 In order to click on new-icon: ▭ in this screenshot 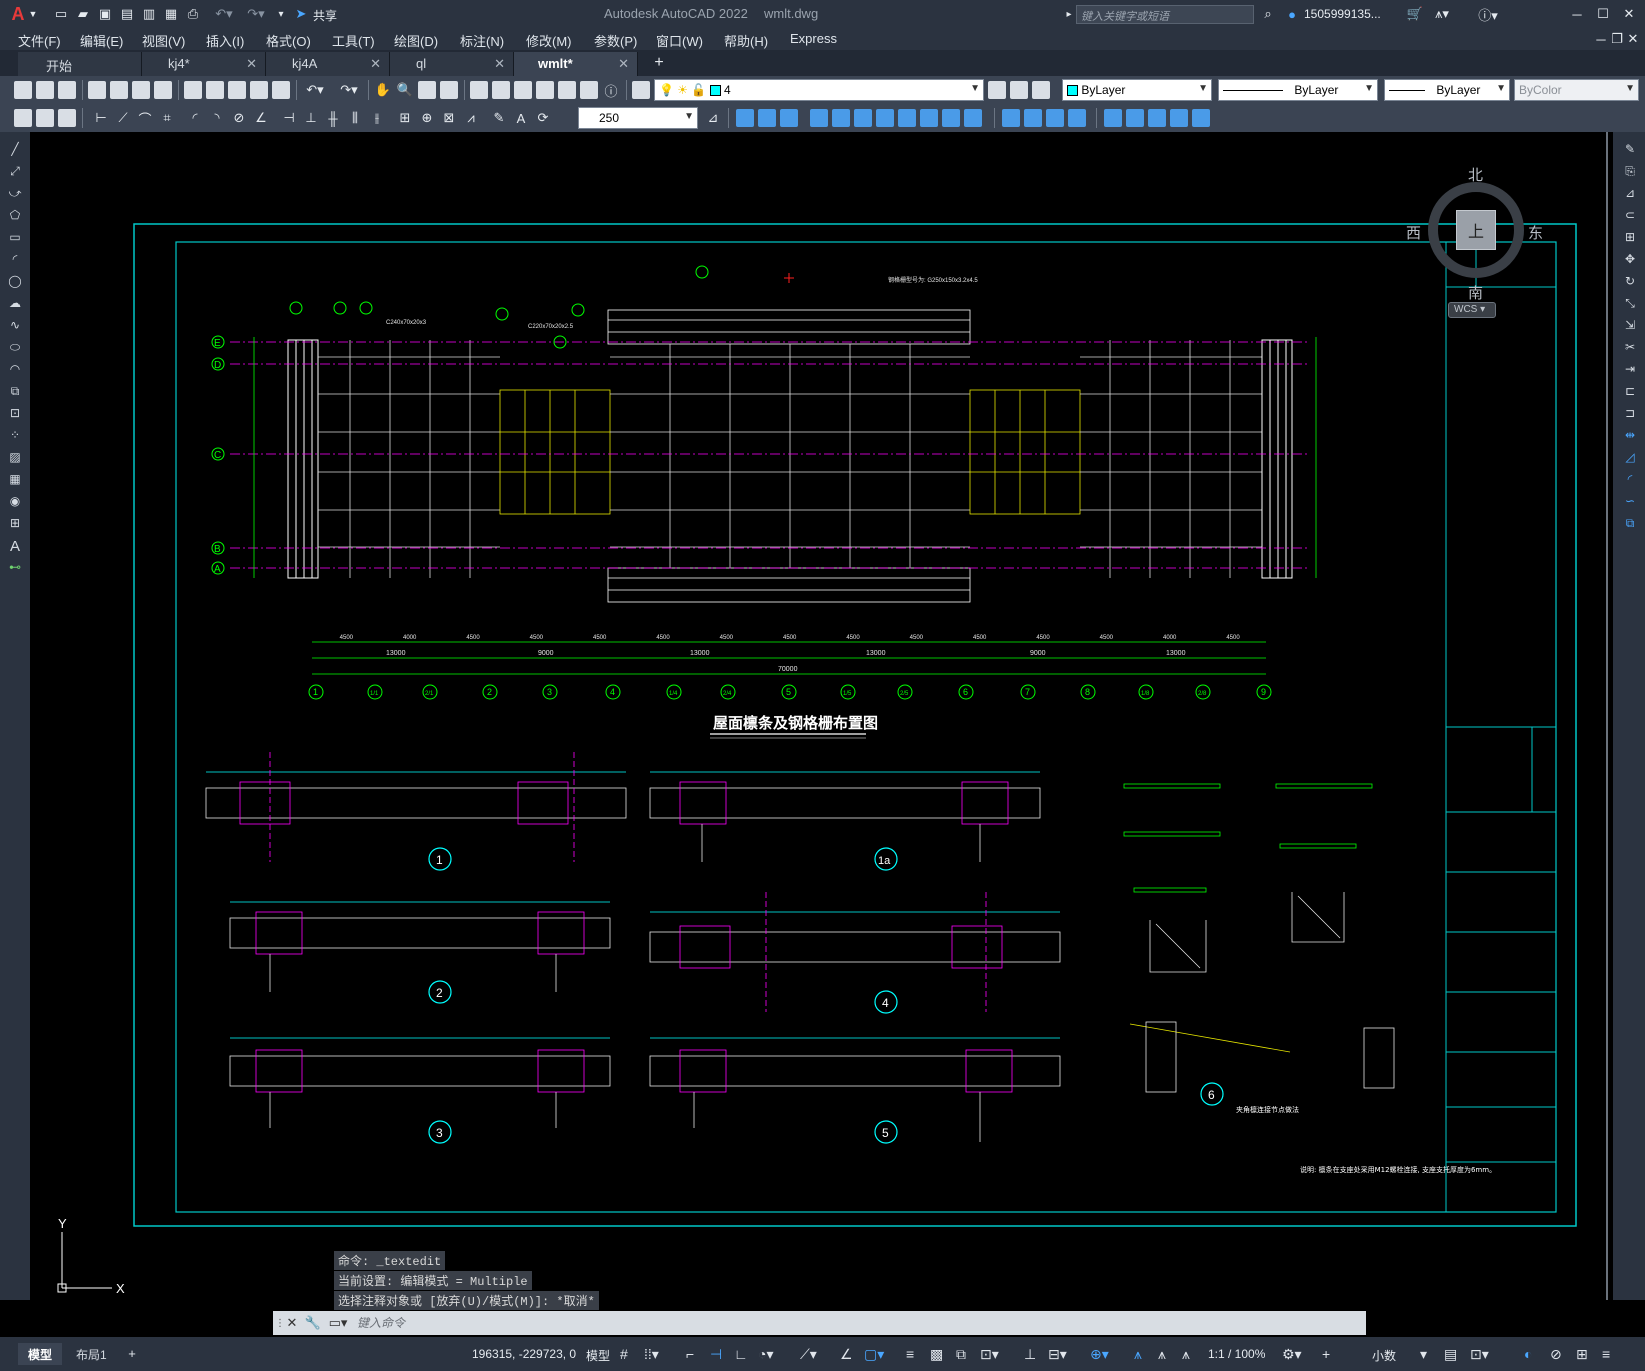, I will do `click(61, 14)`.